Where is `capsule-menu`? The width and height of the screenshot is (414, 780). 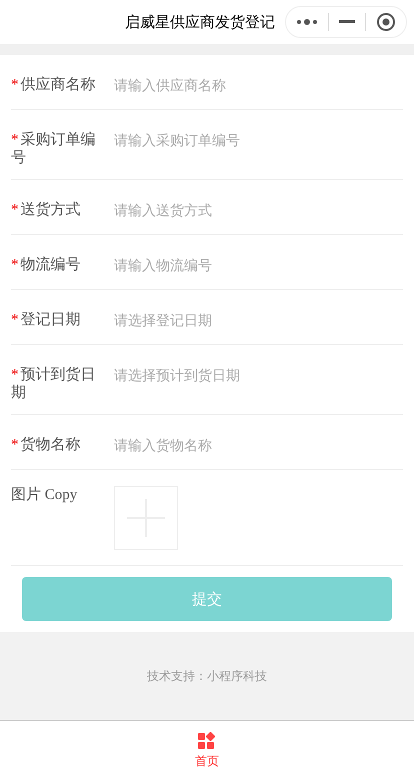 capsule-menu is located at coordinates (346, 22).